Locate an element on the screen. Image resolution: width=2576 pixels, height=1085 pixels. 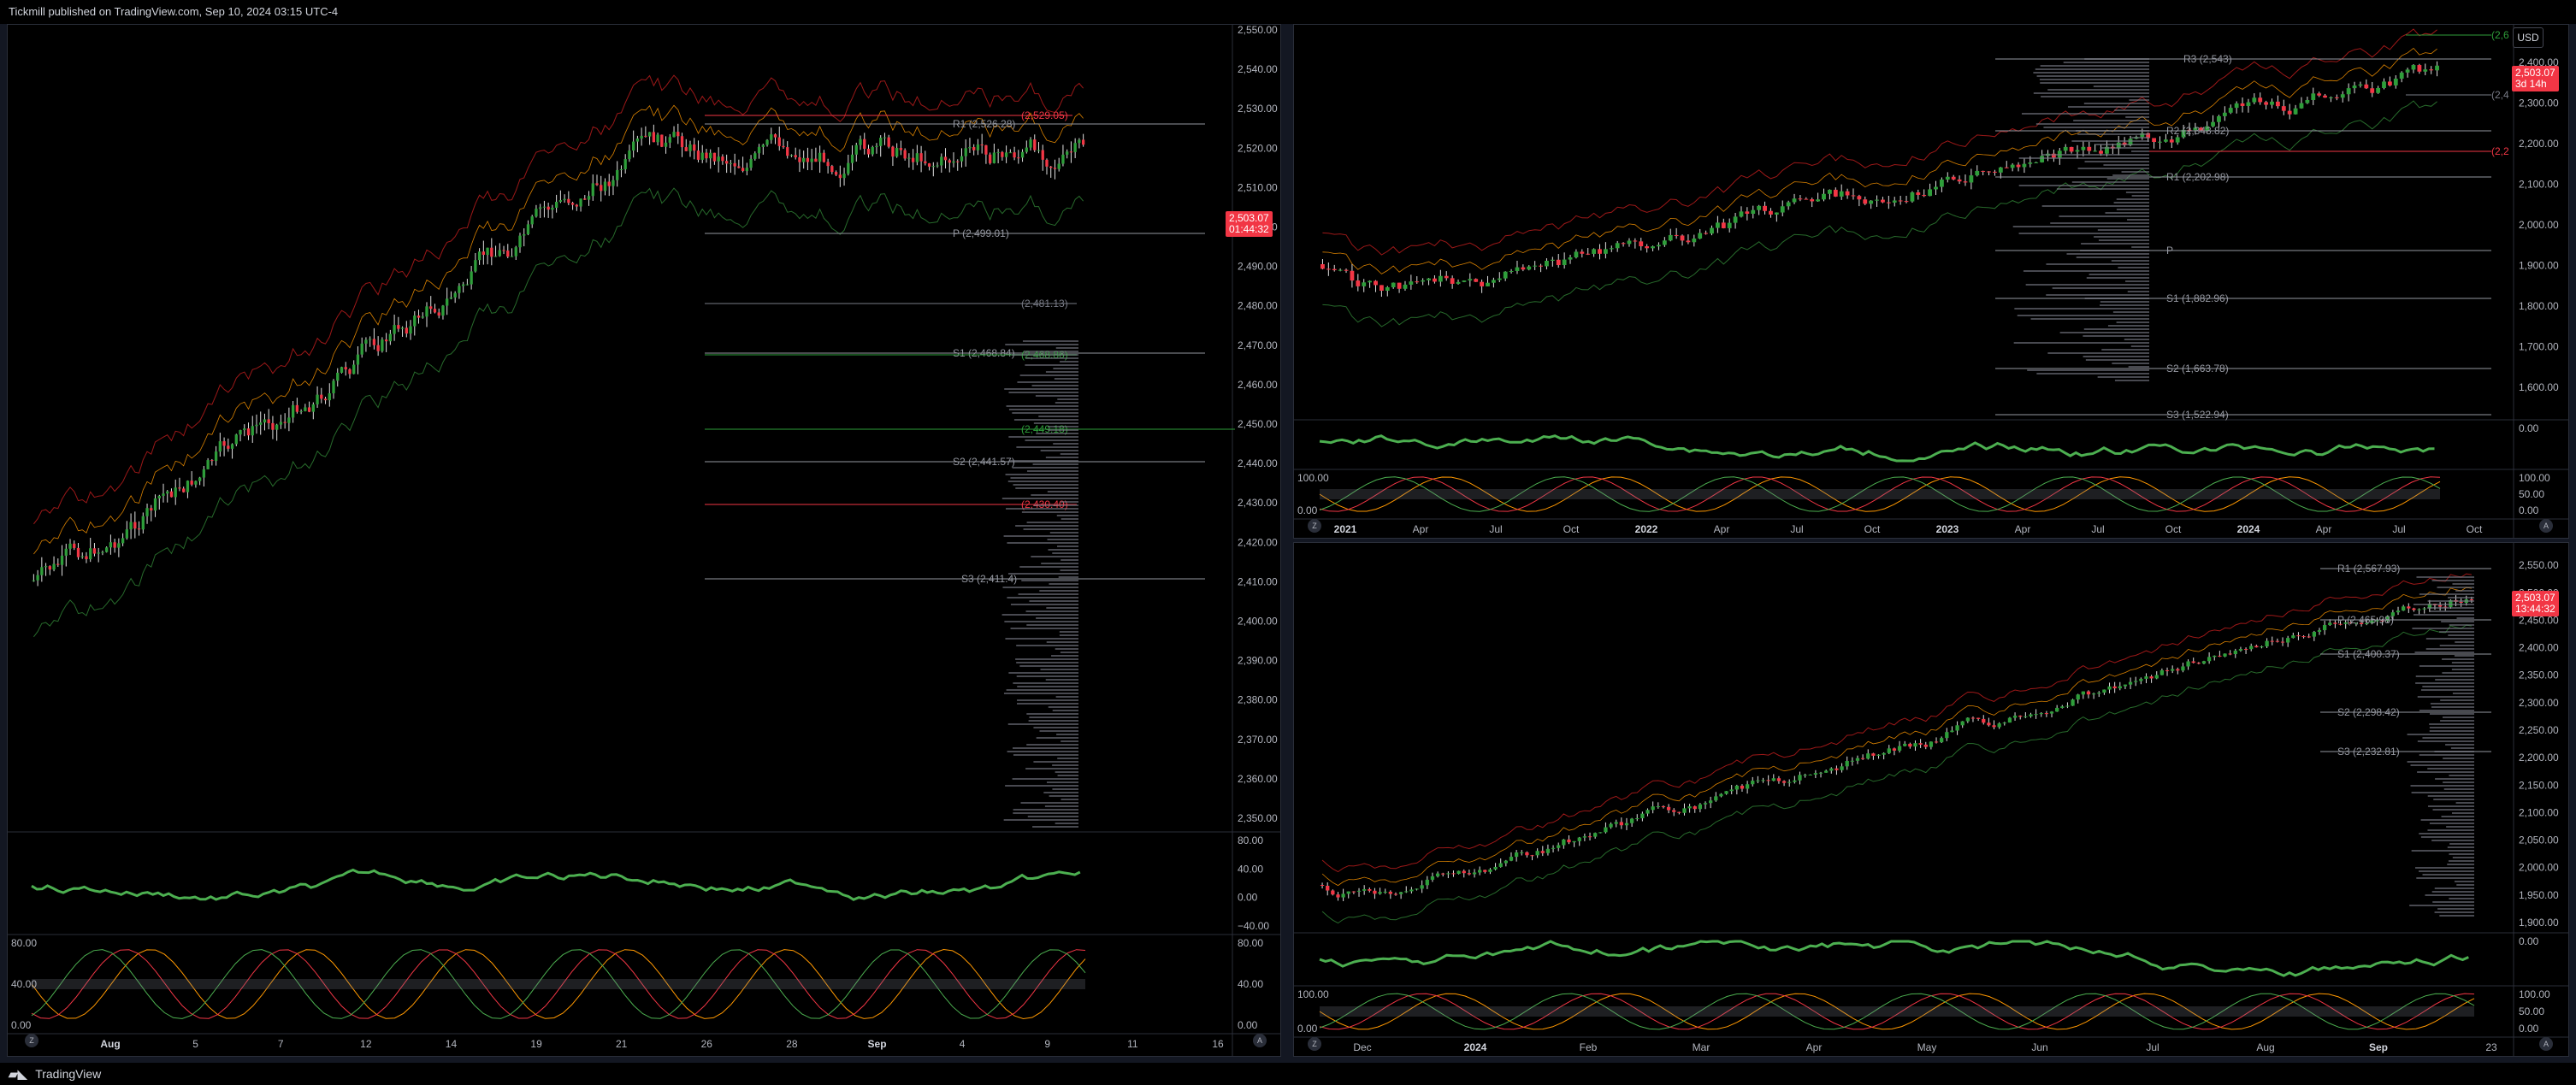
right-bottom-zoom-button: Z is located at coordinates (1314, 1044).